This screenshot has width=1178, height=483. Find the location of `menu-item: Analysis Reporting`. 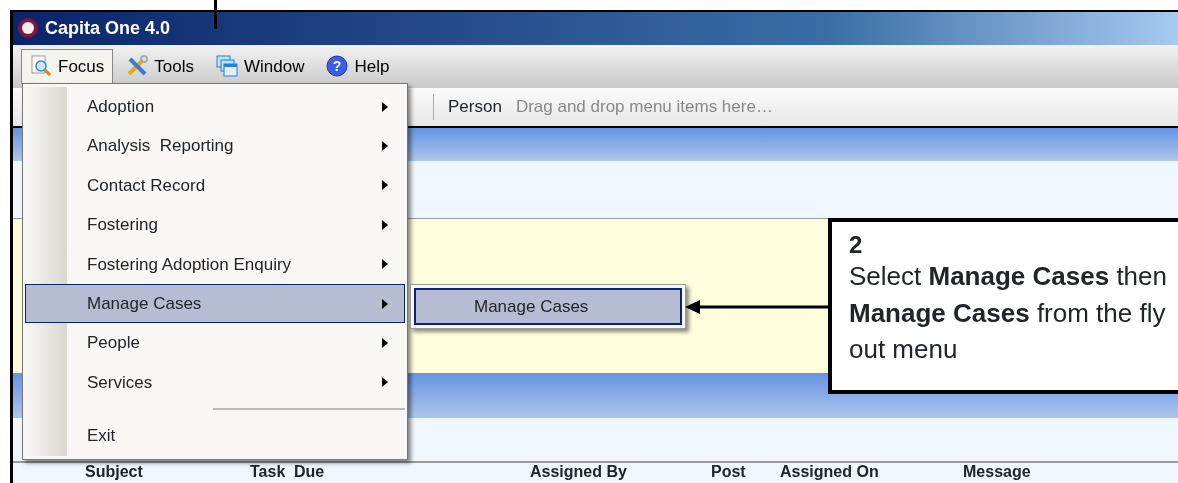

menu-item: Analysis Reporting is located at coordinates (215, 146).